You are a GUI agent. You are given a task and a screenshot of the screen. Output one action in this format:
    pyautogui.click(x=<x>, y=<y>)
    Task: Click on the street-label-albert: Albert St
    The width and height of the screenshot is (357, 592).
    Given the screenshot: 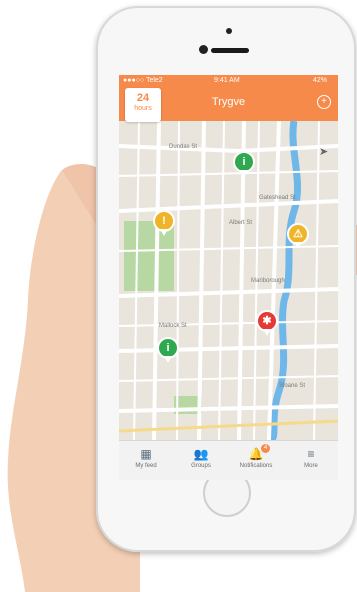 What is the action you would take?
    pyautogui.click(x=241, y=223)
    